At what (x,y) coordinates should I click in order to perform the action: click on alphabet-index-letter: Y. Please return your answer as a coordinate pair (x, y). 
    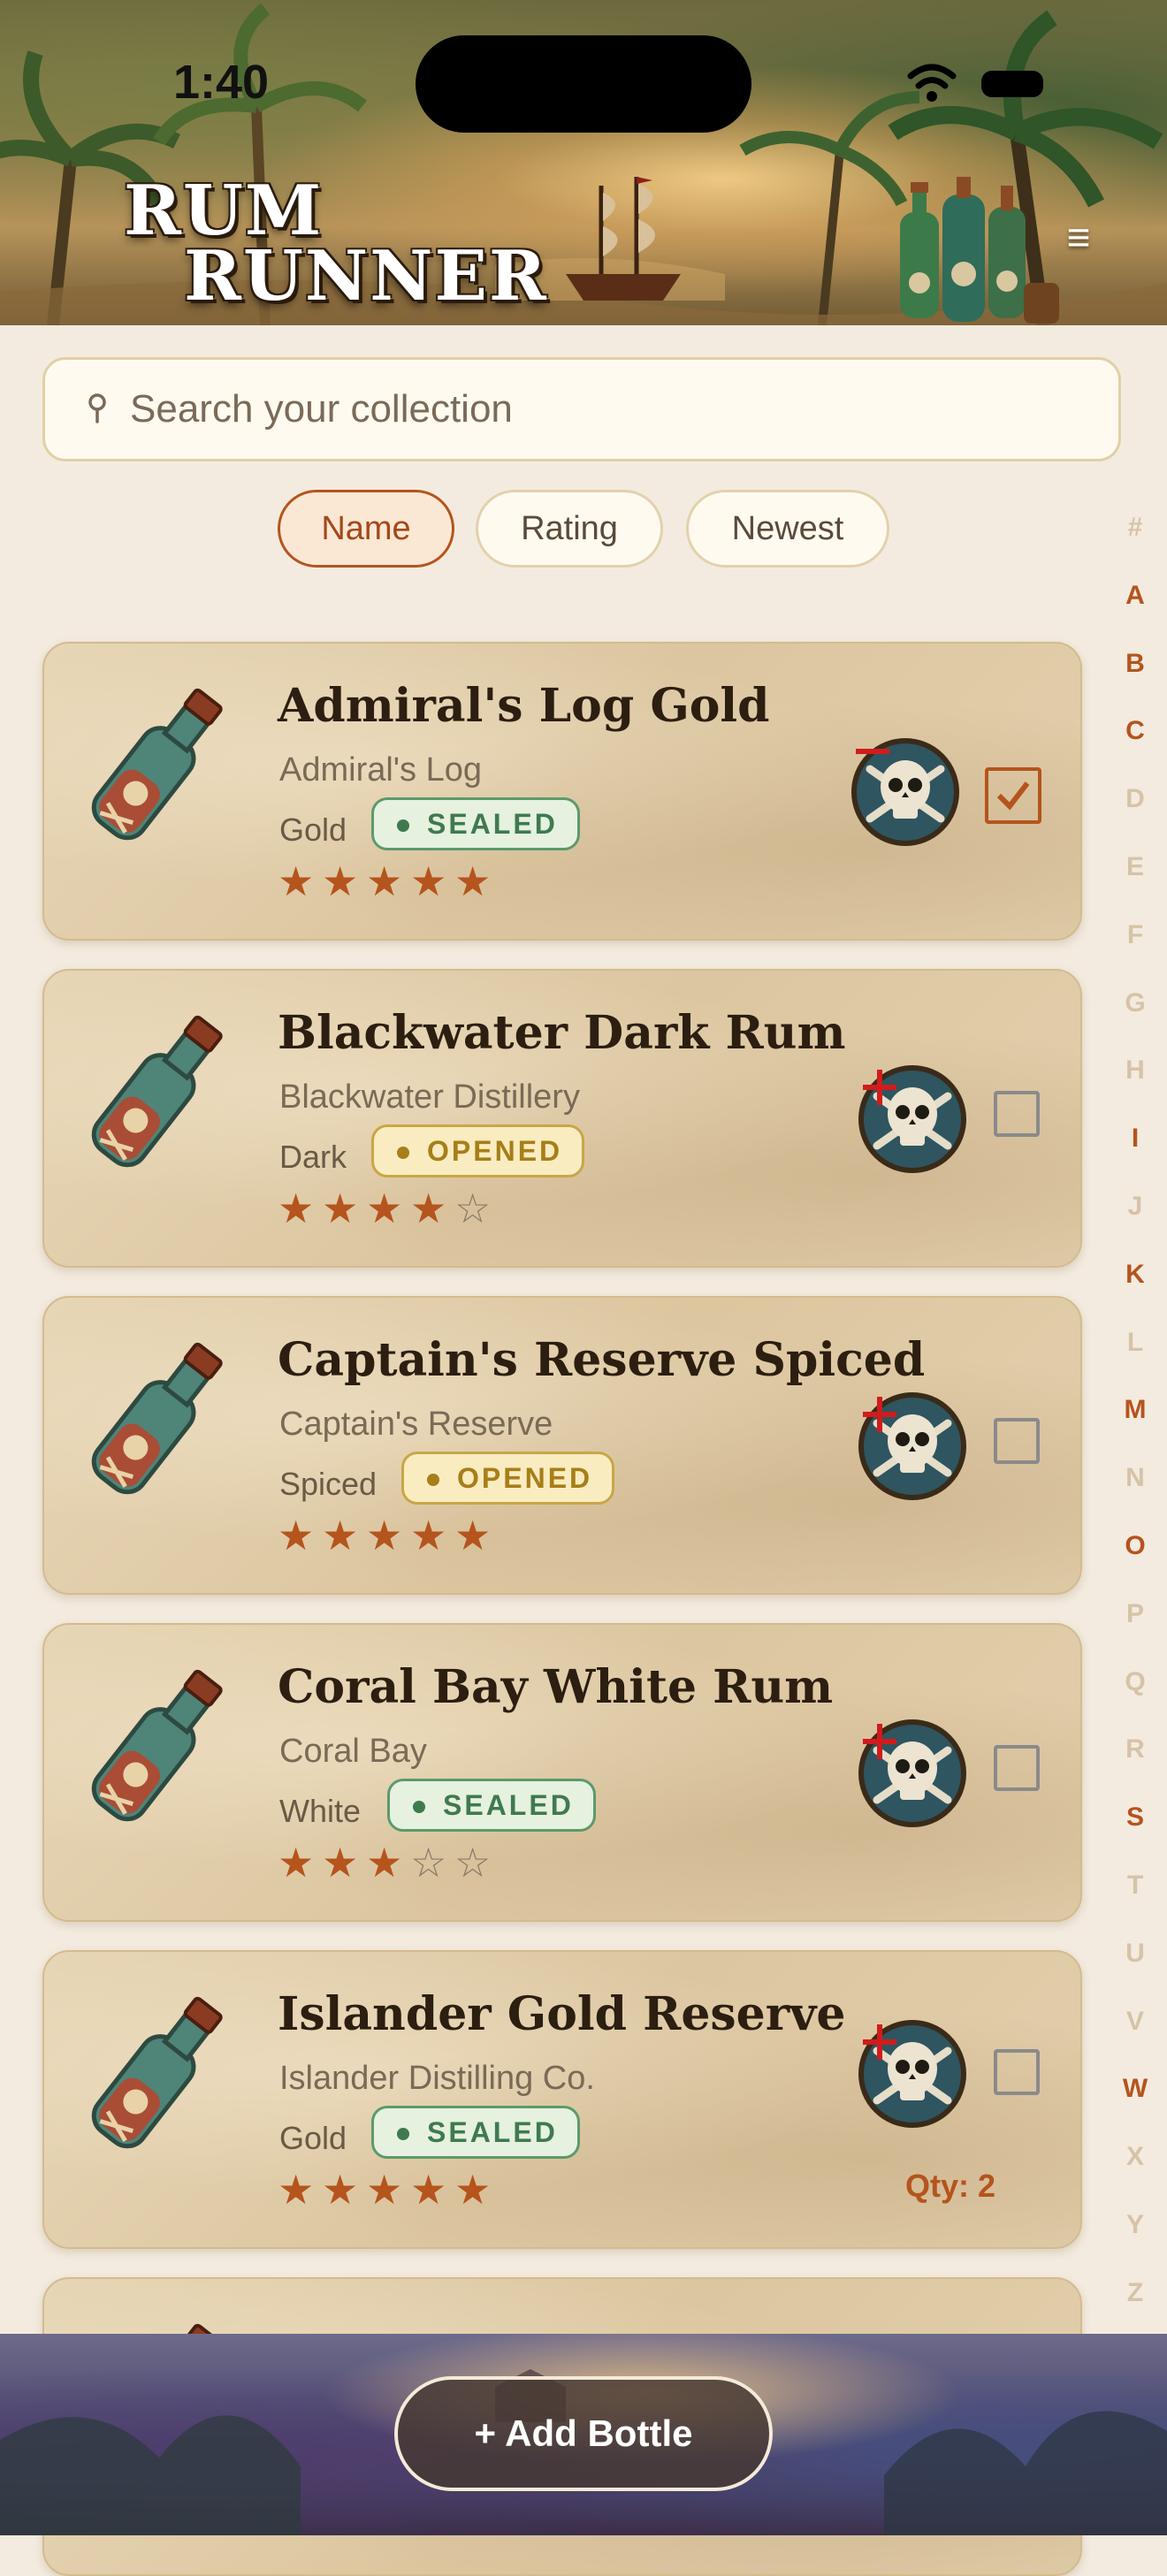
    Looking at the image, I should click on (1135, 2225).